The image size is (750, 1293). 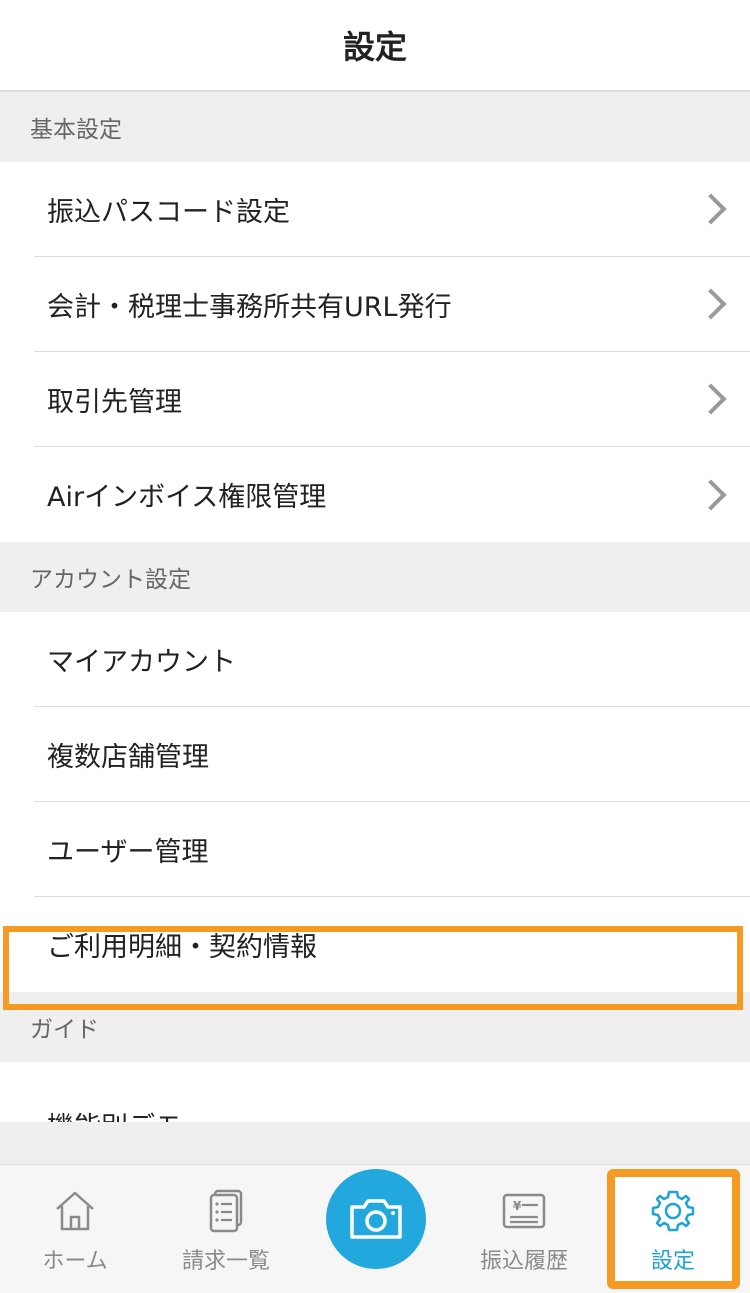 What do you see at coordinates (187, 497) in the screenshot?
I see `menu-item-label: Airインボイス権限管理` at bounding box center [187, 497].